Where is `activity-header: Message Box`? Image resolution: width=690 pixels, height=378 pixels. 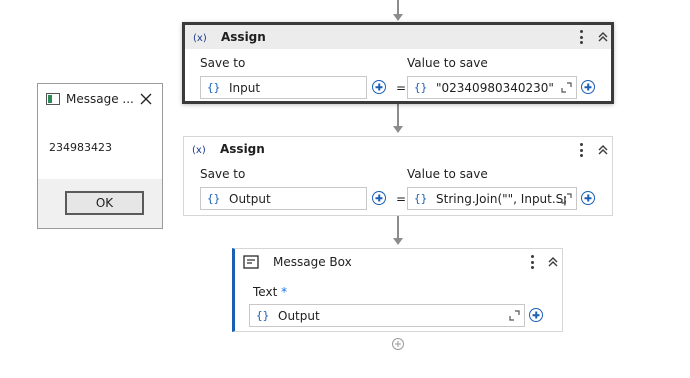 activity-header: Message Box is located at coordinates (398, 262).